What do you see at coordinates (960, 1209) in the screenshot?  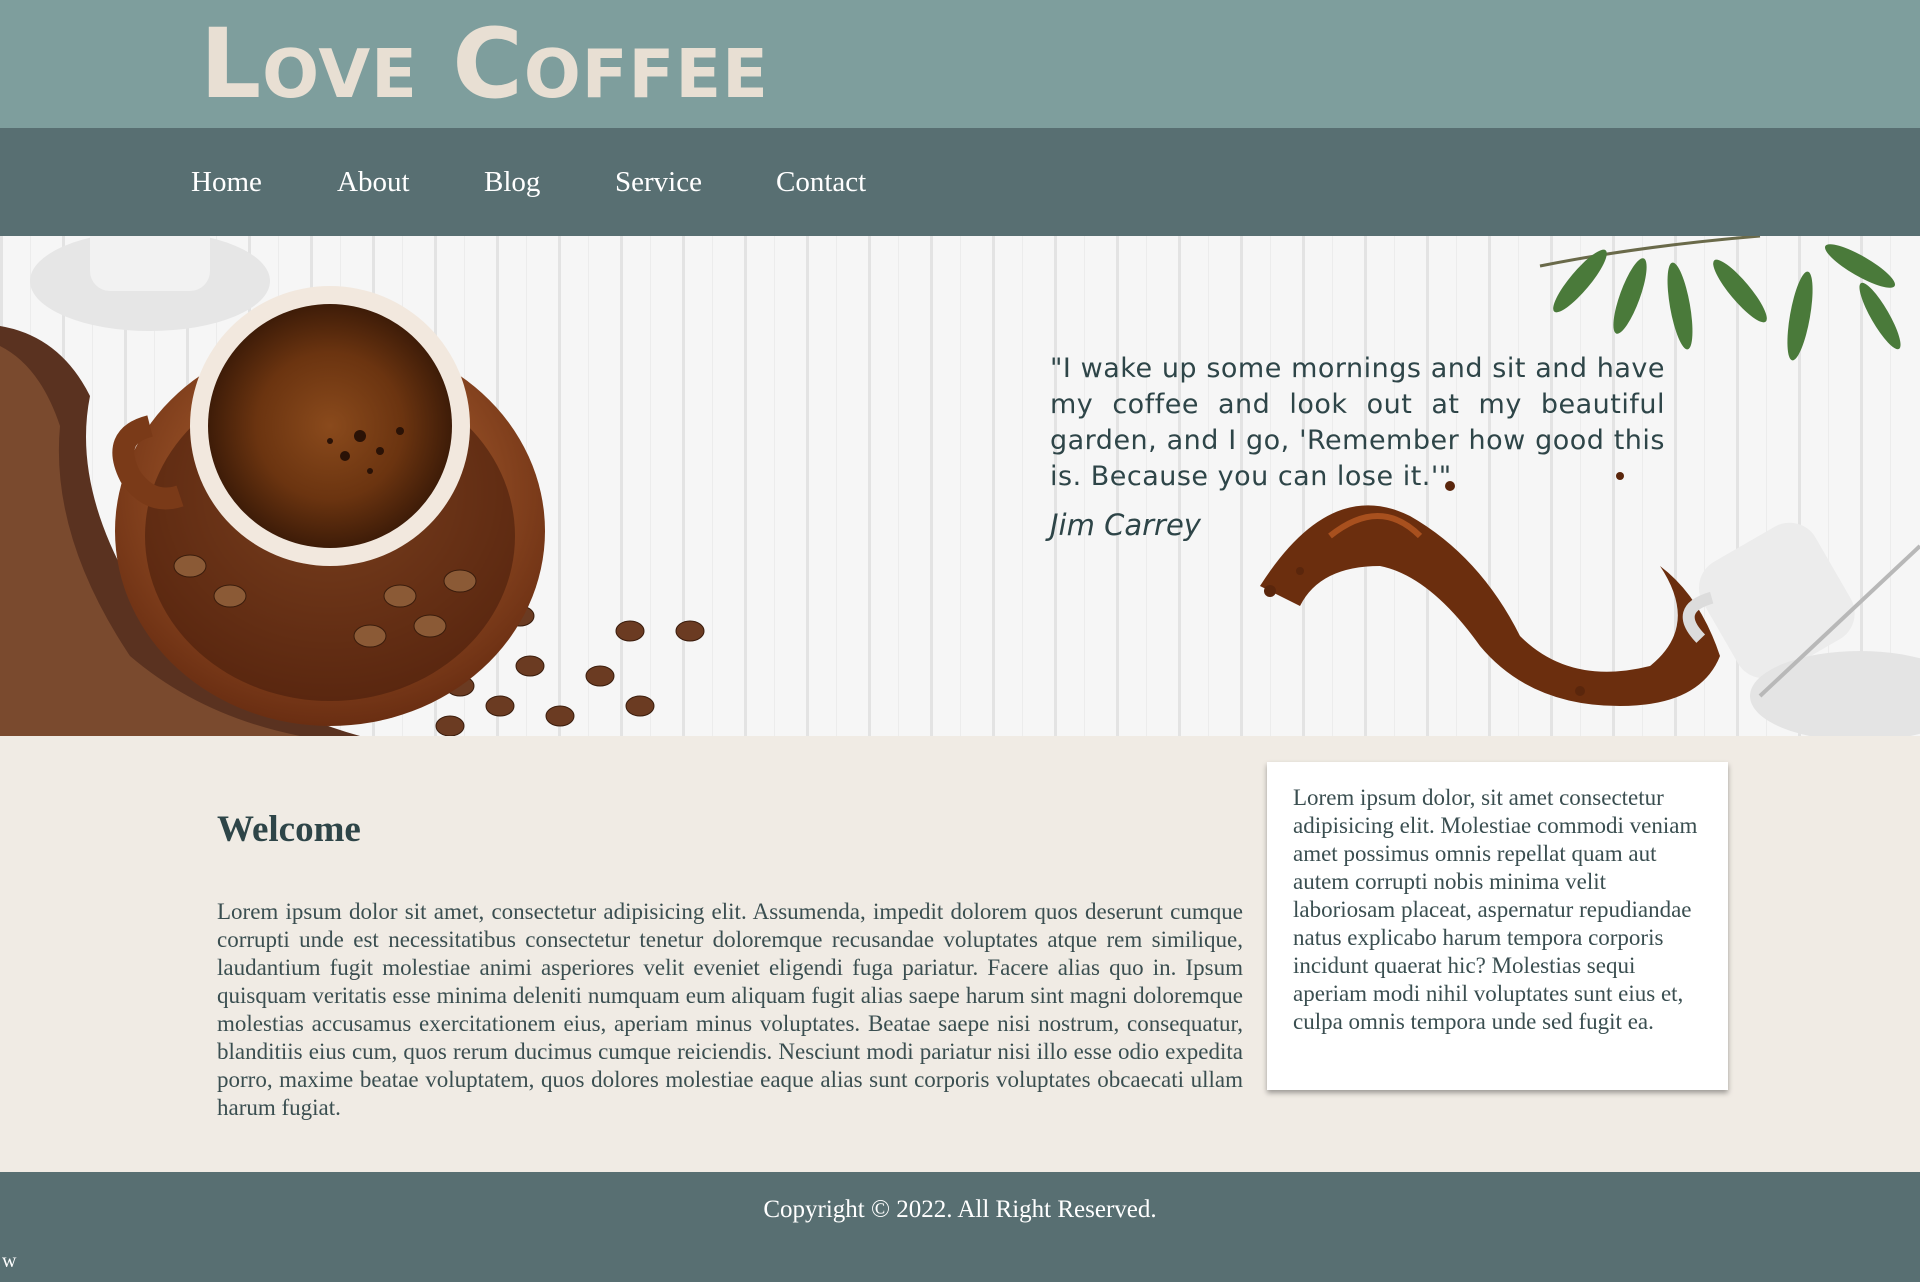 I see `copyright-text: Copyright © 2022. All Right Reserved.` at bounding box center [960, 1209].